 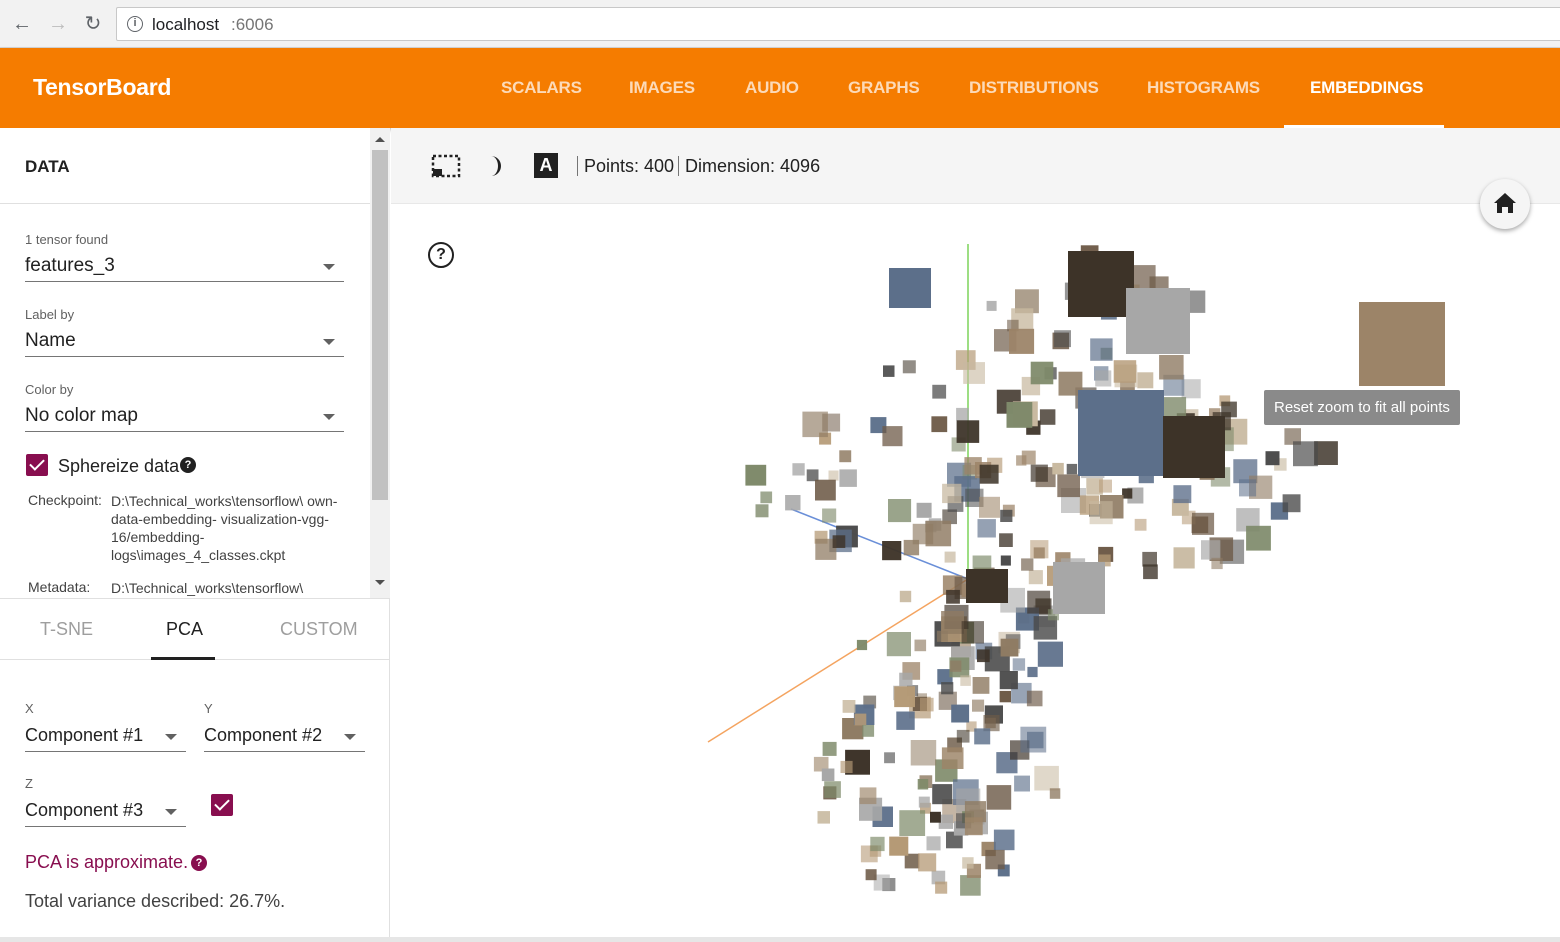 I want to click on forward-icon: →, so click(x=58, y=24).